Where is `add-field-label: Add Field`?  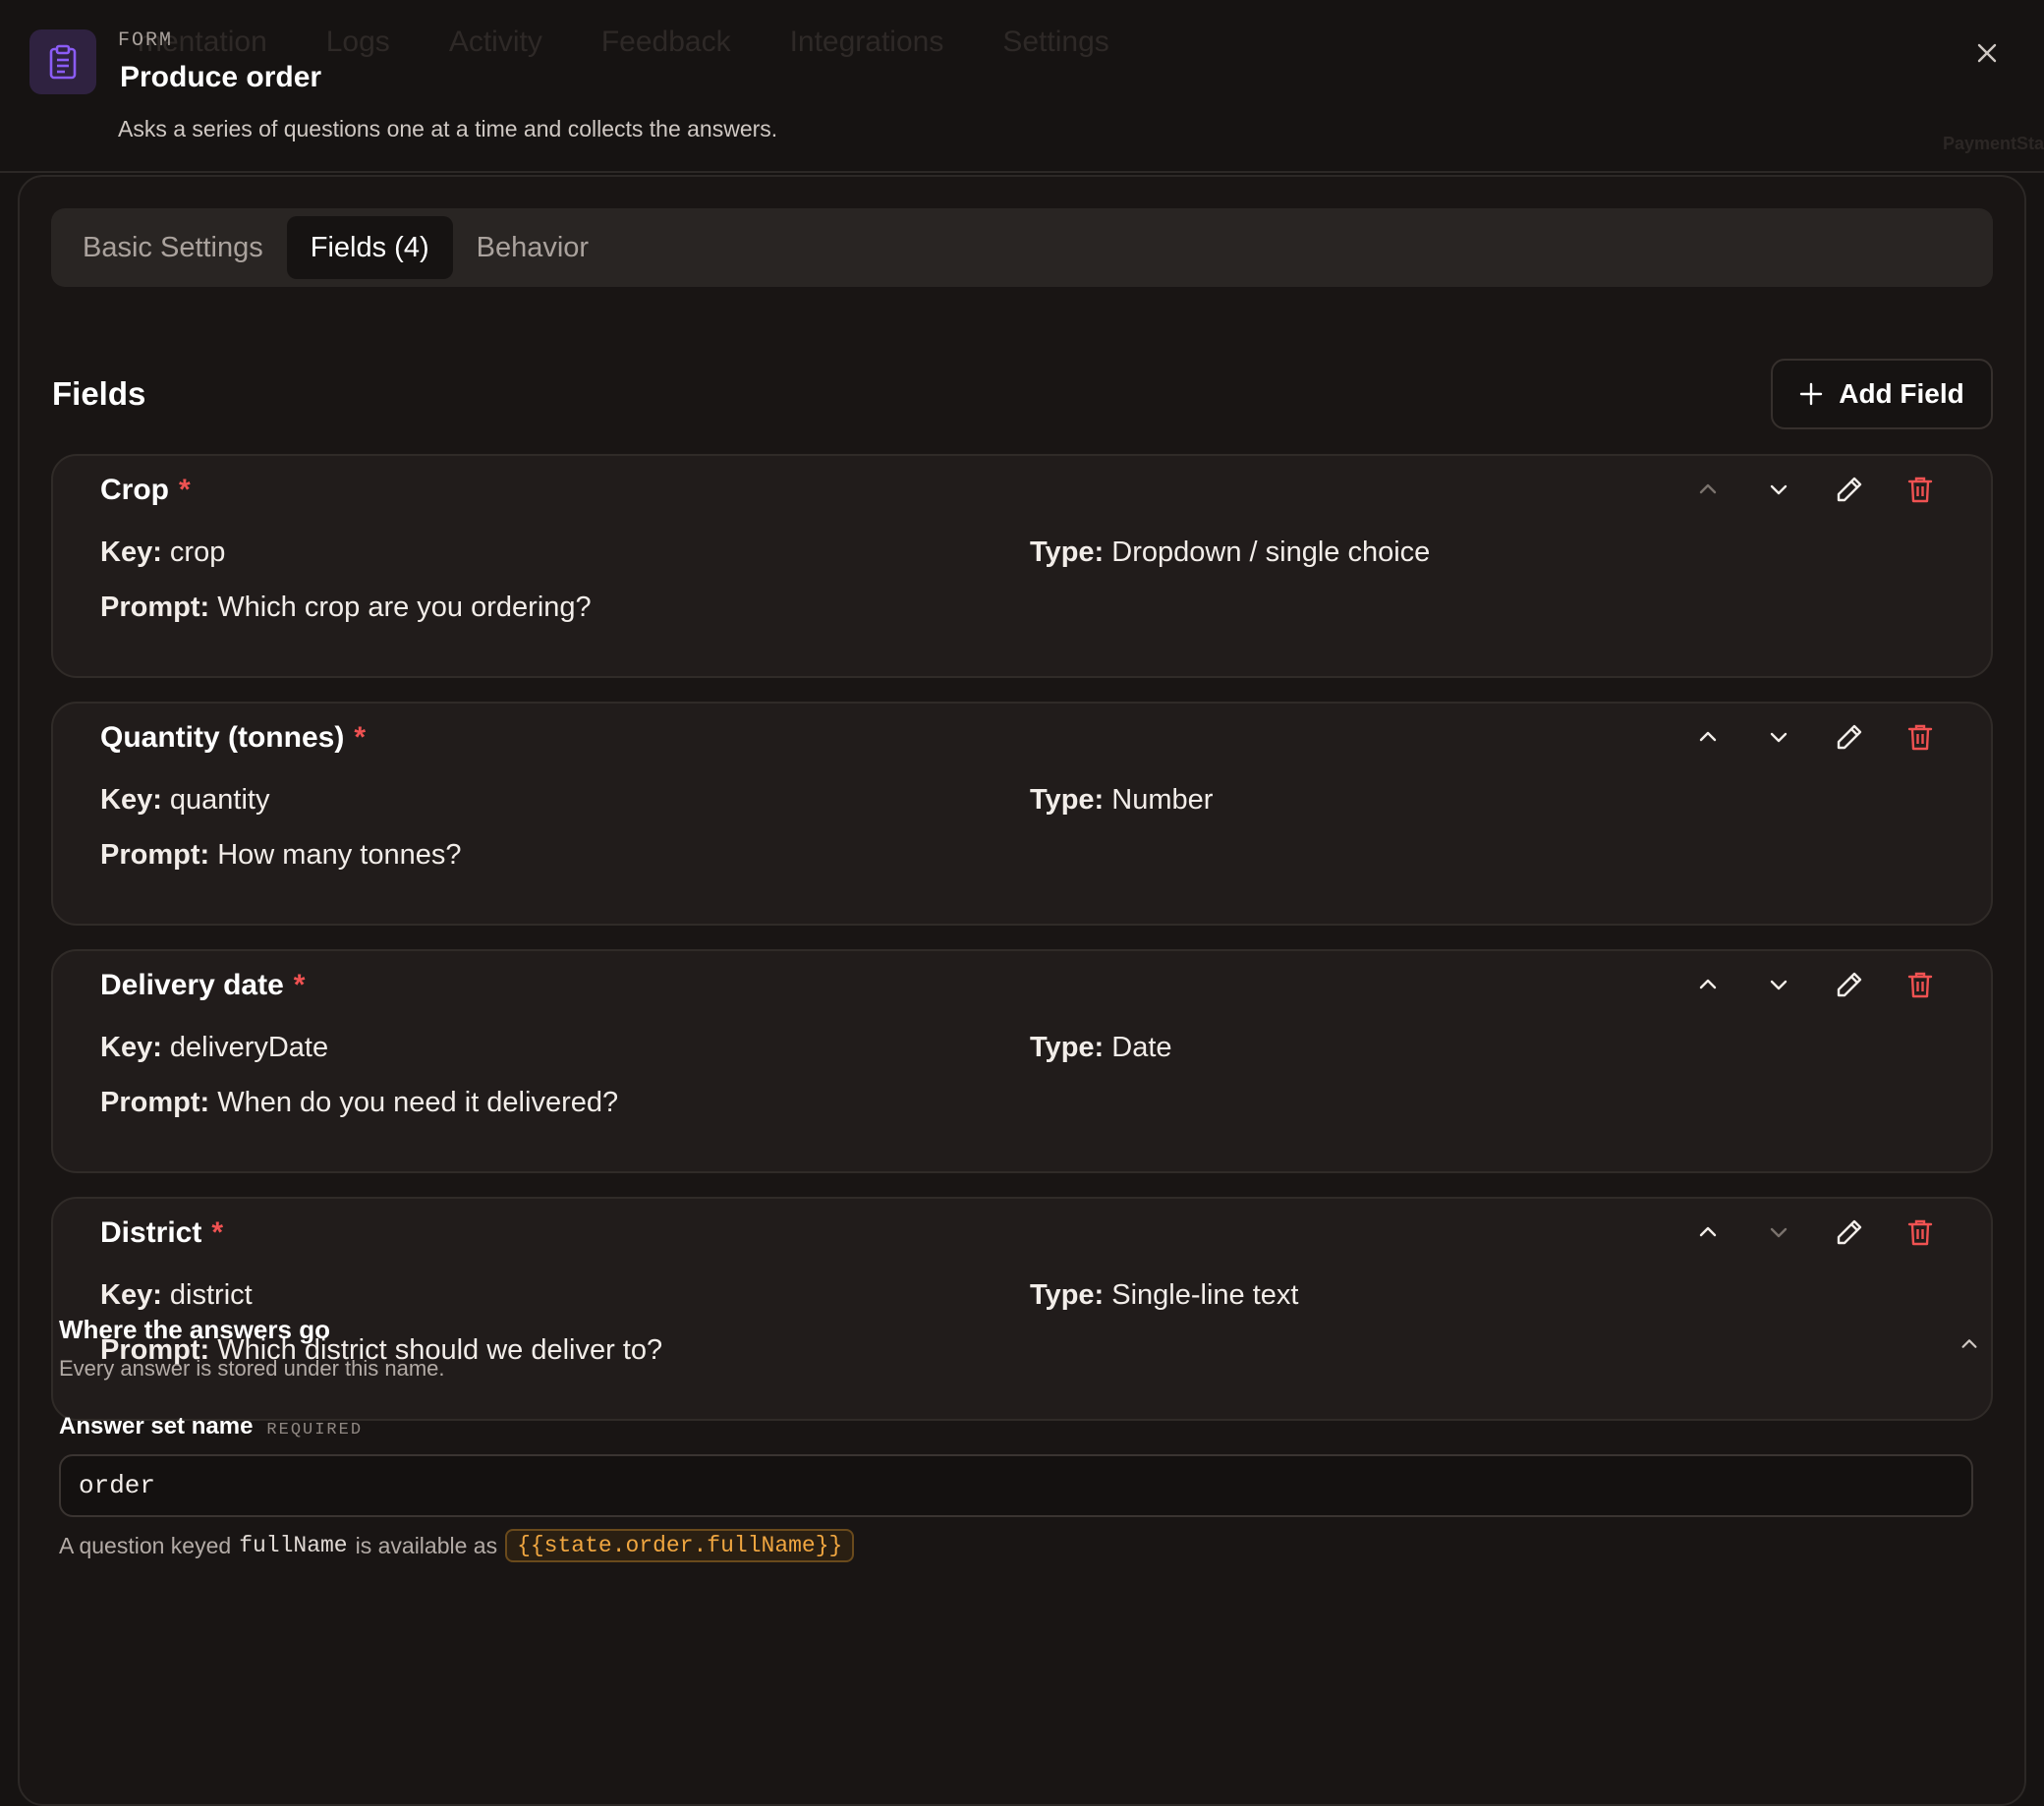 add-field-label: Add Field is located at coordinates (1901, 393).